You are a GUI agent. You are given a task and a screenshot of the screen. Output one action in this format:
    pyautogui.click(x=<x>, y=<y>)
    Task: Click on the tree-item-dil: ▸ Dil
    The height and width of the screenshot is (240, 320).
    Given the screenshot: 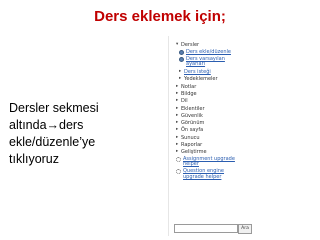 What is the action you would take?
    pyautogui.click(x=211, y=101)
    